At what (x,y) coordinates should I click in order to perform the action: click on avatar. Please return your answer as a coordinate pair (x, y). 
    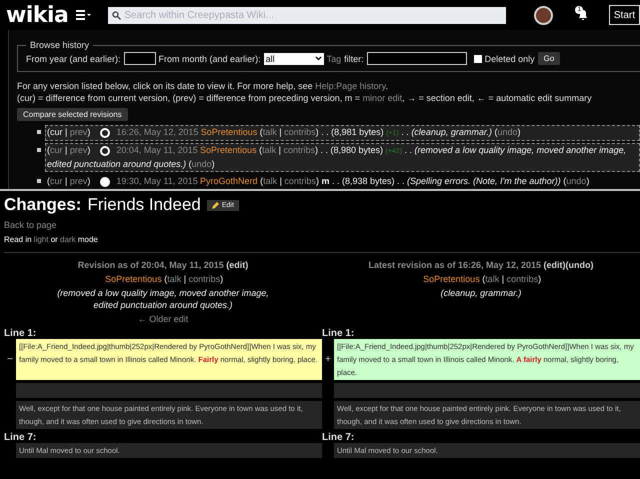
    Looking at the image, I should click on (544, 15).